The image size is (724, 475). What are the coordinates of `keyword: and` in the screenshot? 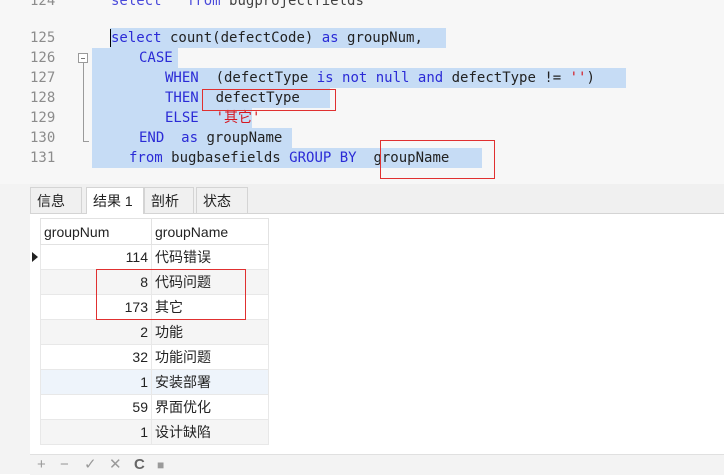 It's located at (430, 78).